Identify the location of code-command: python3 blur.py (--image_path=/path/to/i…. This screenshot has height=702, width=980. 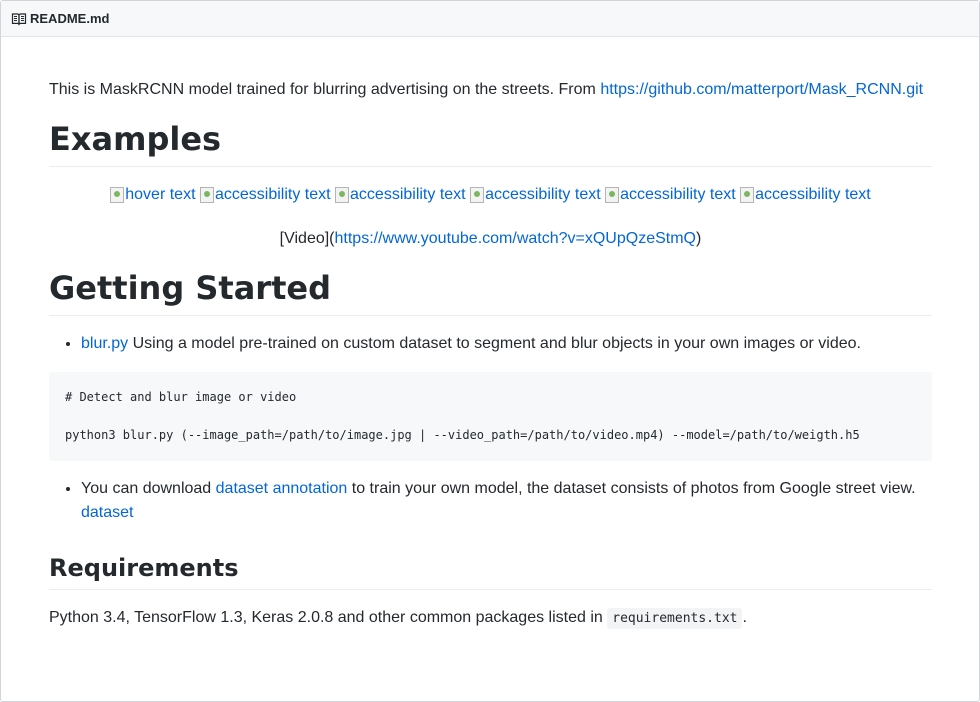
(462, 435).